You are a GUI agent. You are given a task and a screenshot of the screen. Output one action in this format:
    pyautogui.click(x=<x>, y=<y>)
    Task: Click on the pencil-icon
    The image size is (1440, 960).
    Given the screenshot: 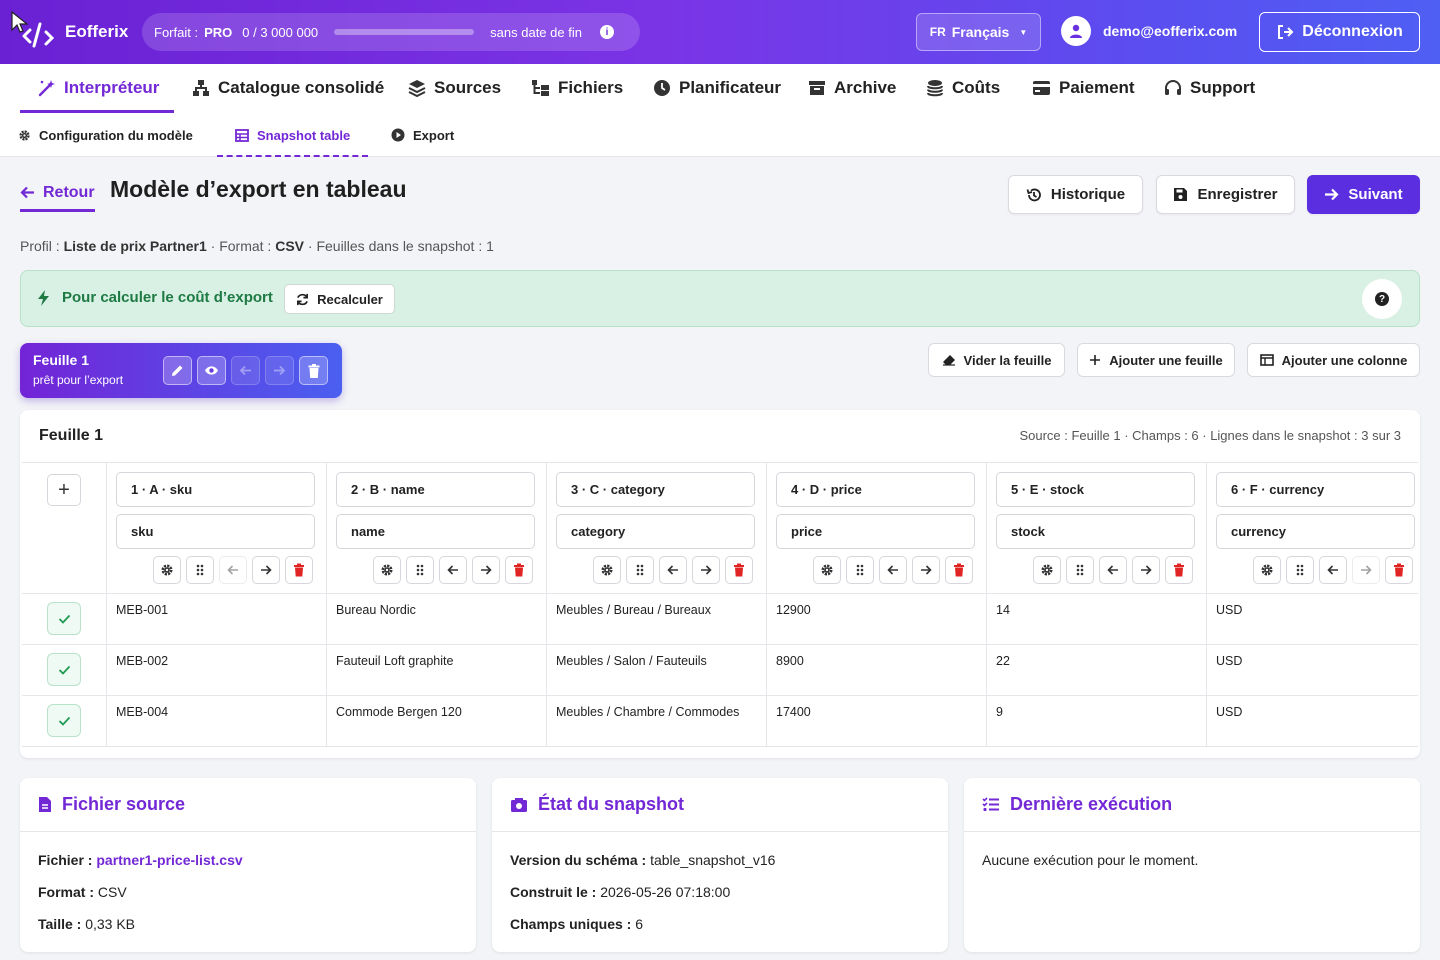 What is the action you would take?
    pyautogui.click(x=177, y=370)
    